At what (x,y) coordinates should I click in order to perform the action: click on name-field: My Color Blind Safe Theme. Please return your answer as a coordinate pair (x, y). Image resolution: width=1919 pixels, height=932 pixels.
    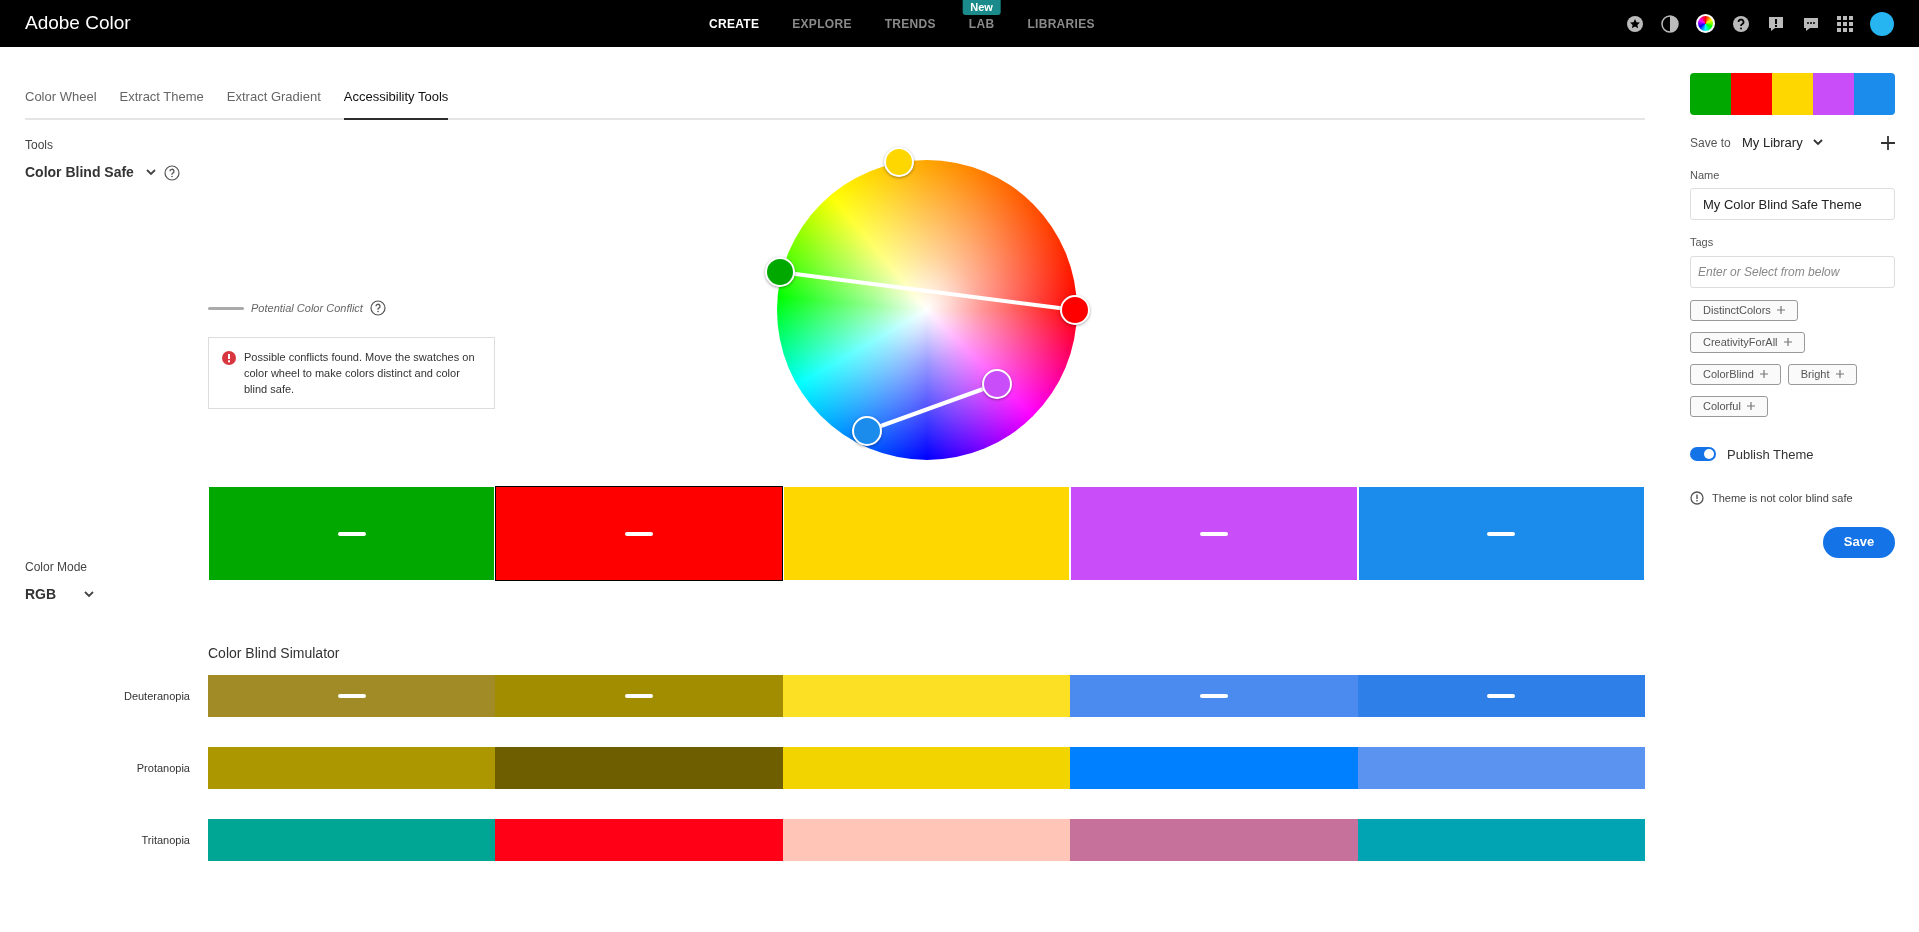
    Looking at the image, I should click on (1792, 204).